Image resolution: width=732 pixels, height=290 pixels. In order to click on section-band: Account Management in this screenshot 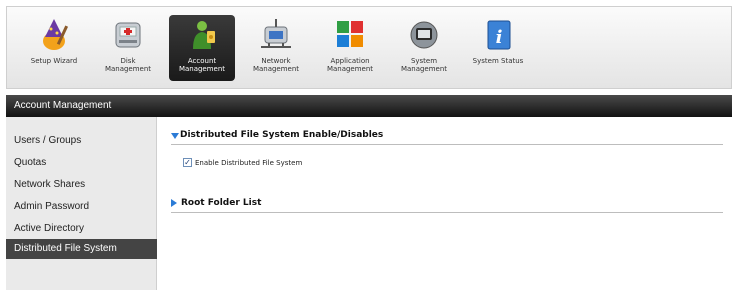, I will do `click(369, 106)`.